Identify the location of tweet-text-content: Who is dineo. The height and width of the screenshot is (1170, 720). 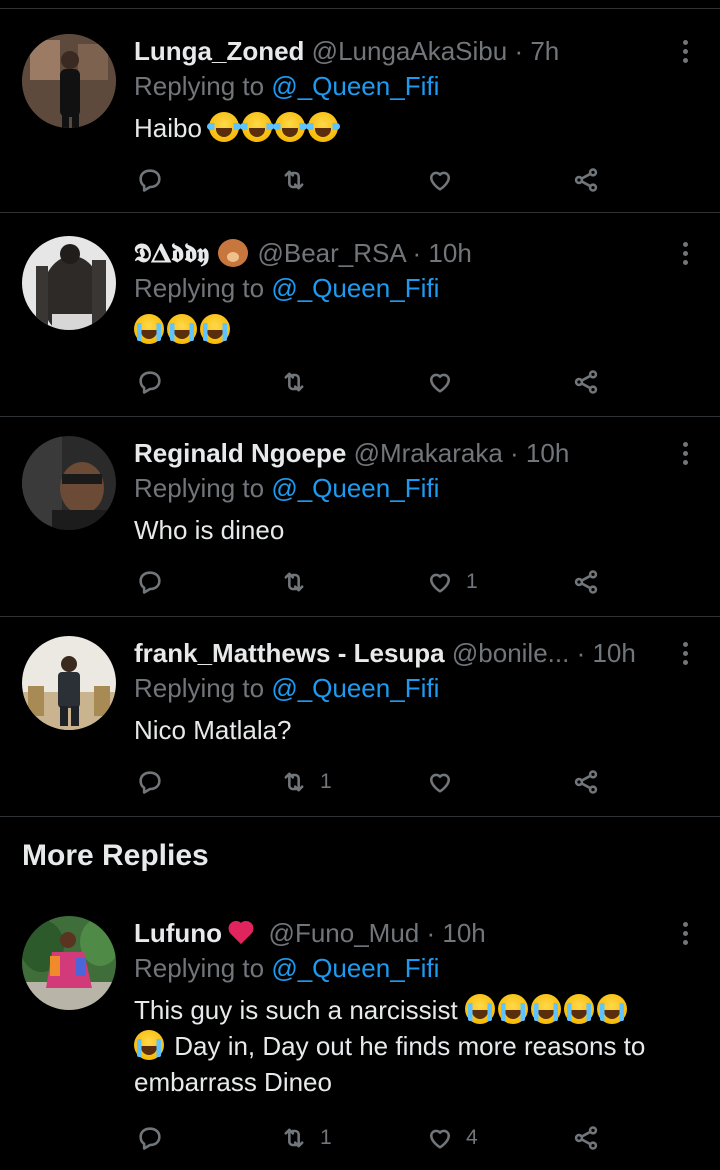
(209, 530).